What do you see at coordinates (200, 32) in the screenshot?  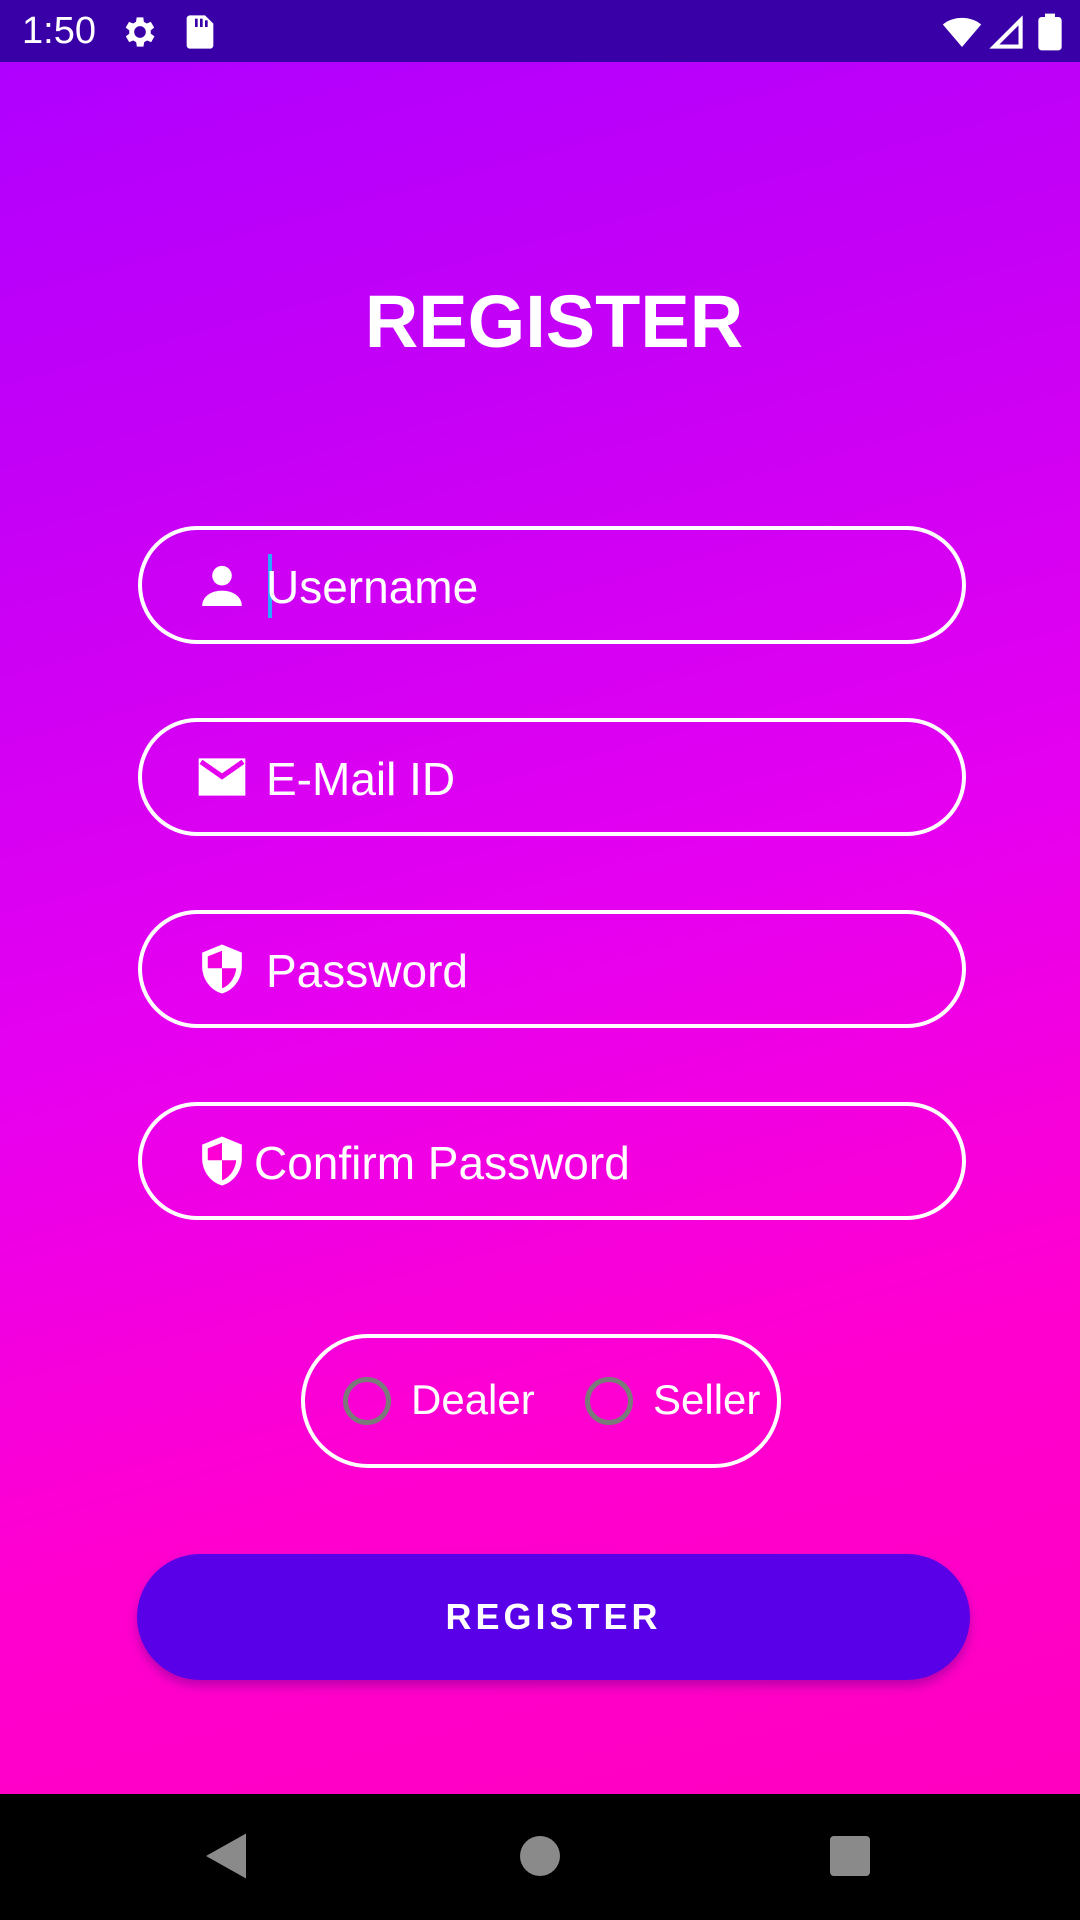 I see `sd-card-icon` at bounding box center [200, 32].